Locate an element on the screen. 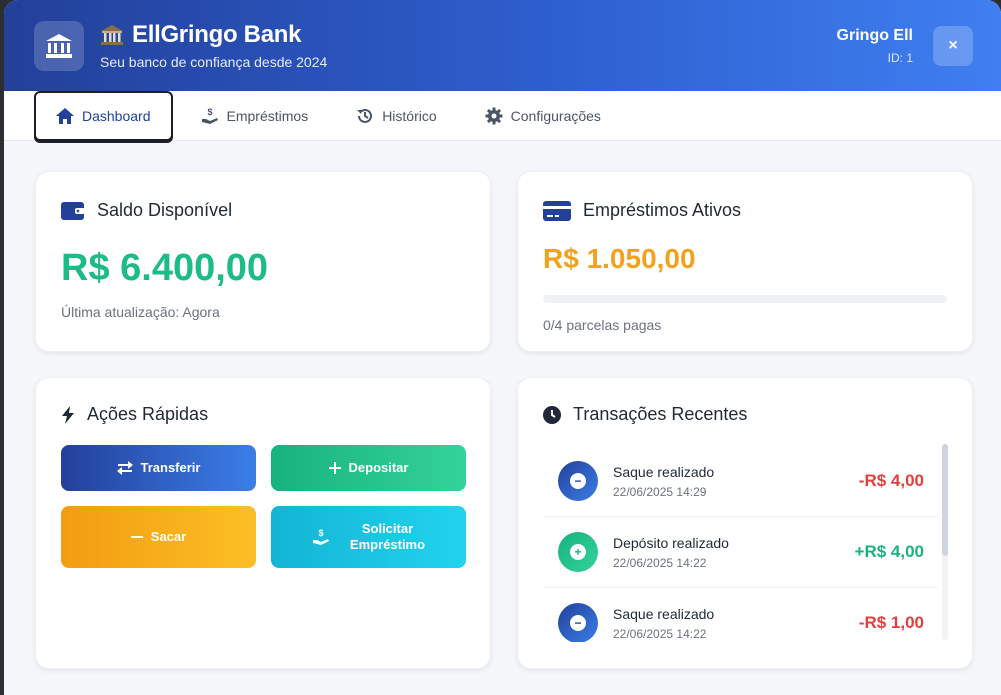 This screenshot has width=1001, height=695. close-button: × is located at coordinates (953, 45).